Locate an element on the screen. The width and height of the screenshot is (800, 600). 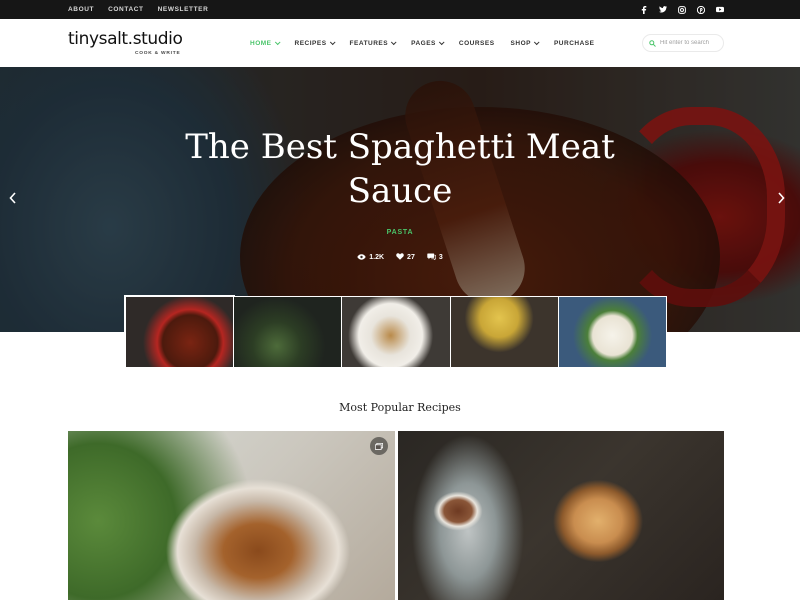
nav-pages: PAGES is located at coordinates (428, 43).